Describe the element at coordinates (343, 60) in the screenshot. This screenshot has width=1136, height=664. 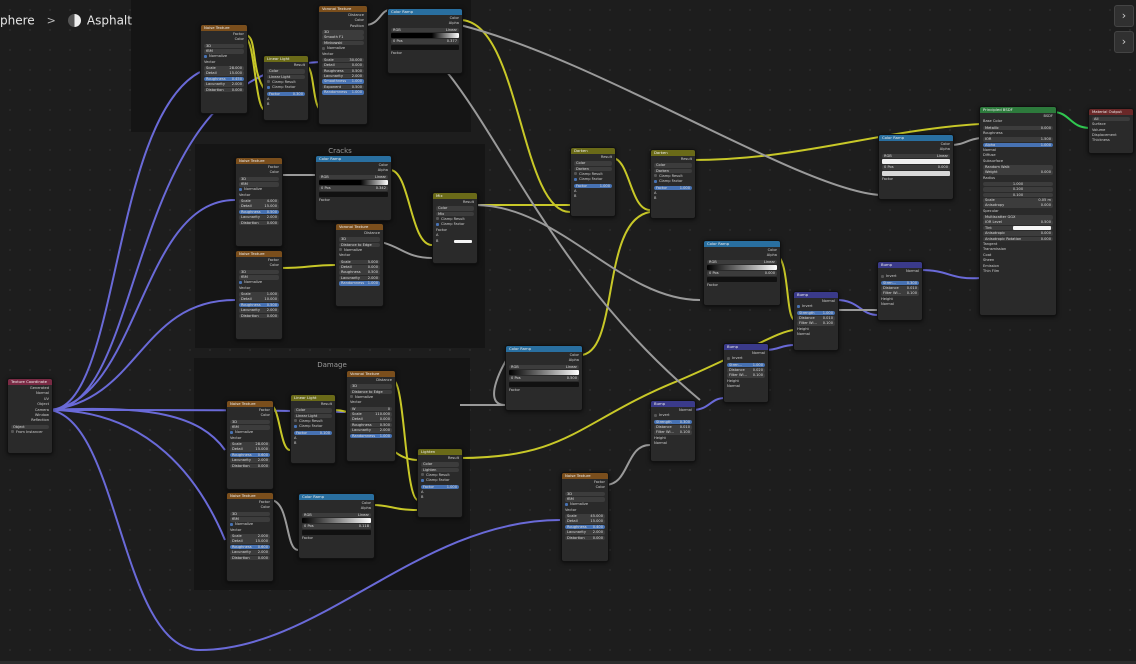
I see `scale-field: Scale 30.000` at that location.